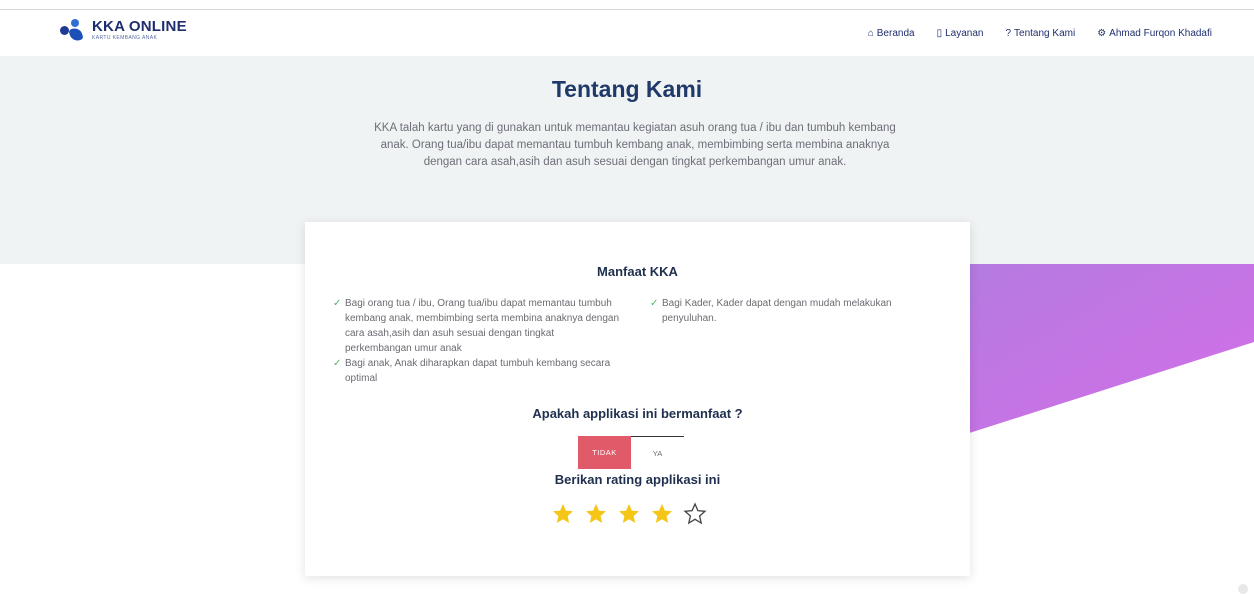 This screenshot has width=1254, height=594. What do you see at coordinates (604, 452) in the screenshot?
I see `no-button: TIDAK` at bounding box center [604, 452].